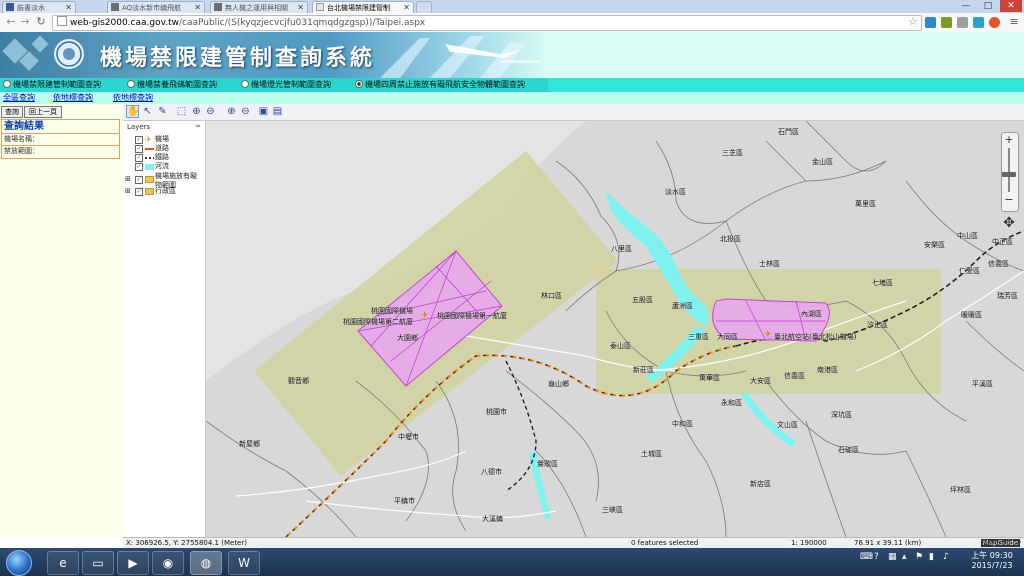 The height and width of the screenshot is (576, 1024). I want to click on mode-option-pigeon: 機場禁養飛鴿範圍查詢, so click(172, 85).